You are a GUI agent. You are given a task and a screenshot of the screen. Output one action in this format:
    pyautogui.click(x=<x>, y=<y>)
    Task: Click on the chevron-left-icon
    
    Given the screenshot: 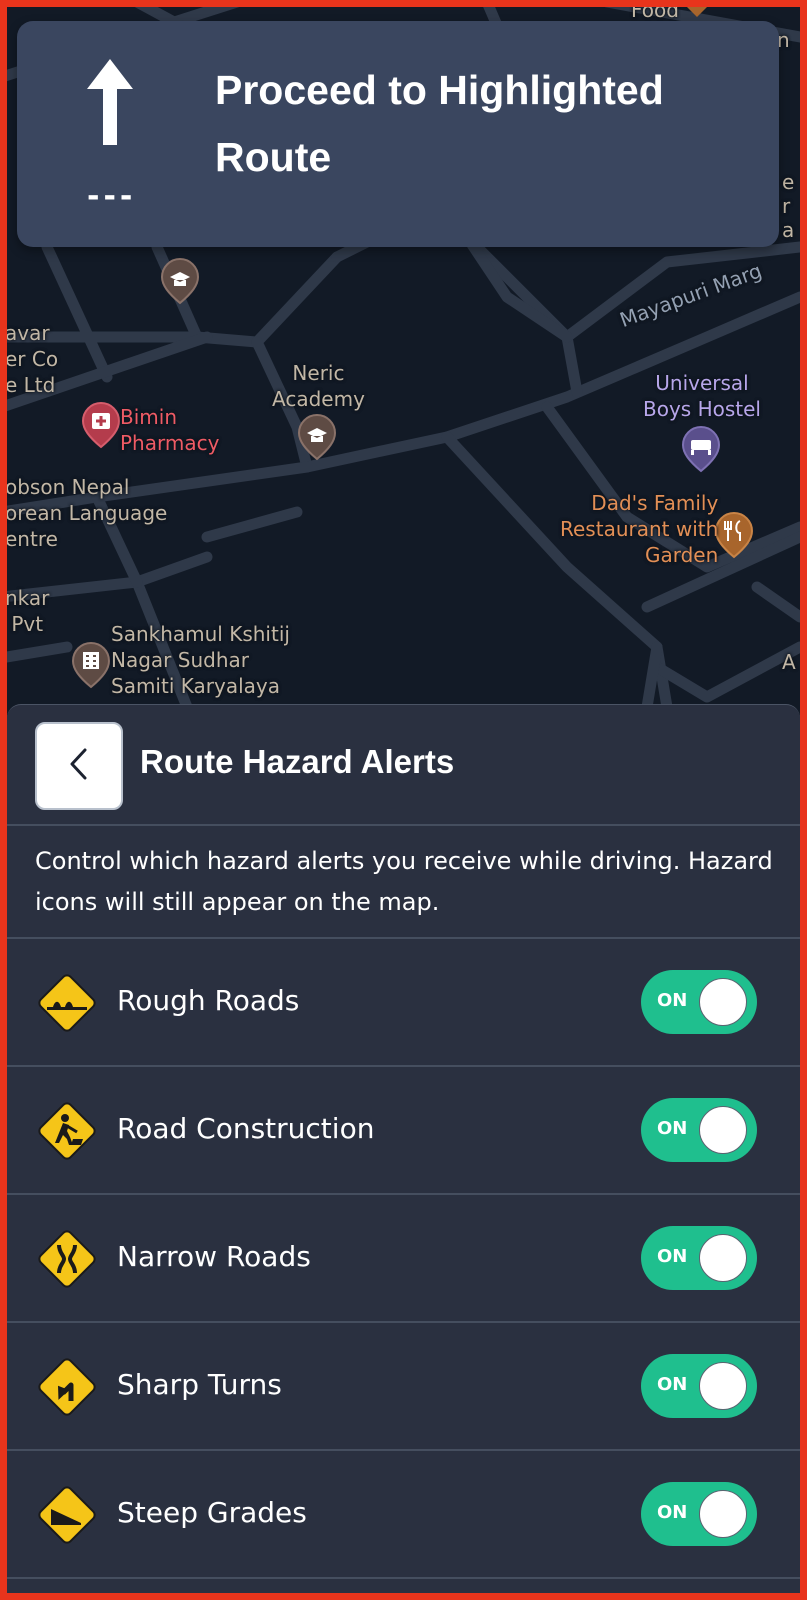 What is the action you would take?
    pyautogui.click(x=79, y=766)
    